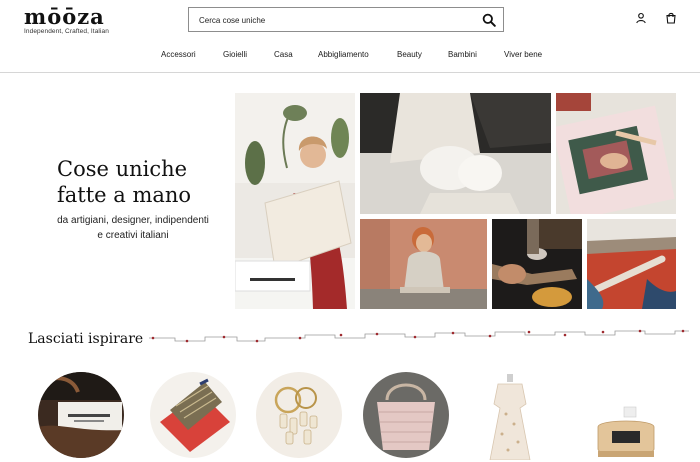 The width and height of the screenshot is (700, 462). I want to click on brand-name: mōōza, so click(64, 16).